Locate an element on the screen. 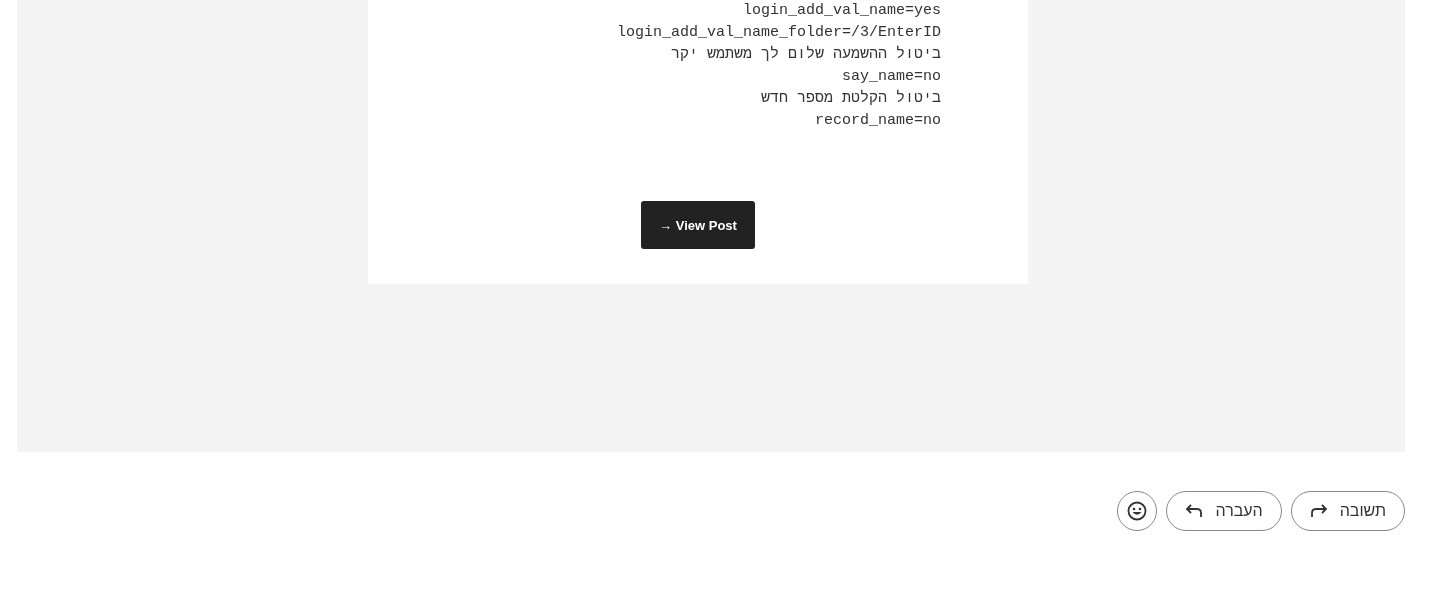 Image resolution: width=1448 pixels, height=591 pixels. reply-arrow-icon is located at coordinates (1318, 511).